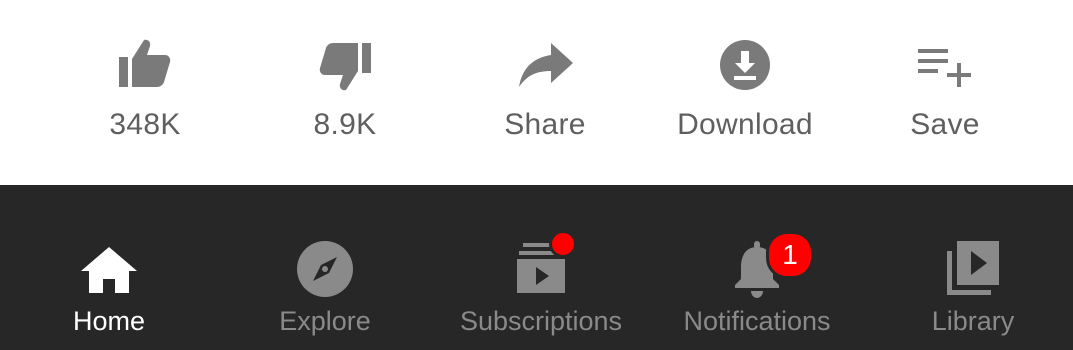 The width and height of the screenshot is (1073, 350). I want to click on share-button: Share, so click(545, 92).